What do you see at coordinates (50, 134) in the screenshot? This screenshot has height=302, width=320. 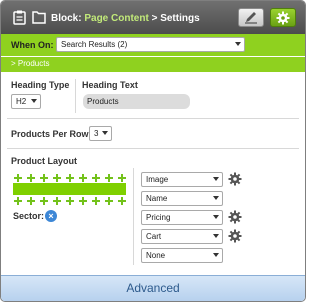 I see `products-per-row-label: Products Per Row` at bounding box center [50, 134].